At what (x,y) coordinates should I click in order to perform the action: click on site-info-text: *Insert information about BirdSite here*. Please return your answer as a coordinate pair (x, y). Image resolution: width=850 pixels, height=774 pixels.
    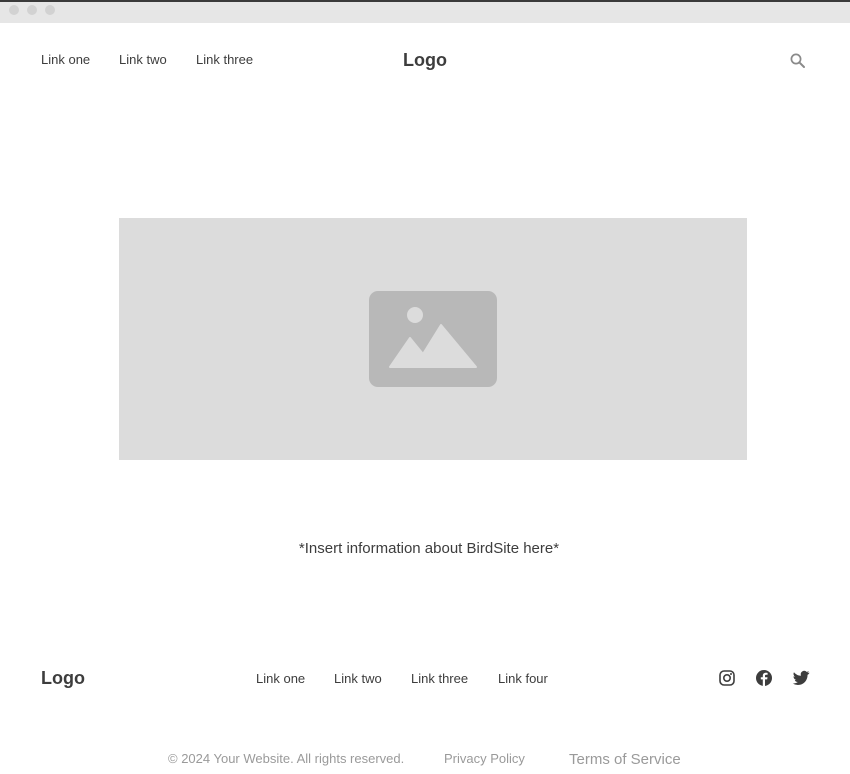
    Looking at the image, I should click on (429, 548).